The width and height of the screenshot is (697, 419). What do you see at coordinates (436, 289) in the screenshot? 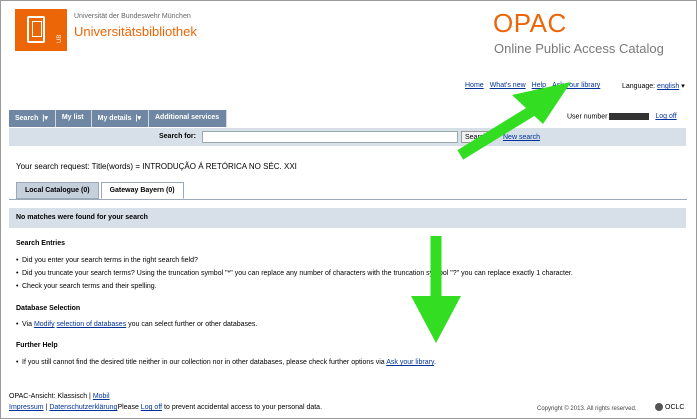
I see `arrow-down-icon` at bounding box center [436, 289].